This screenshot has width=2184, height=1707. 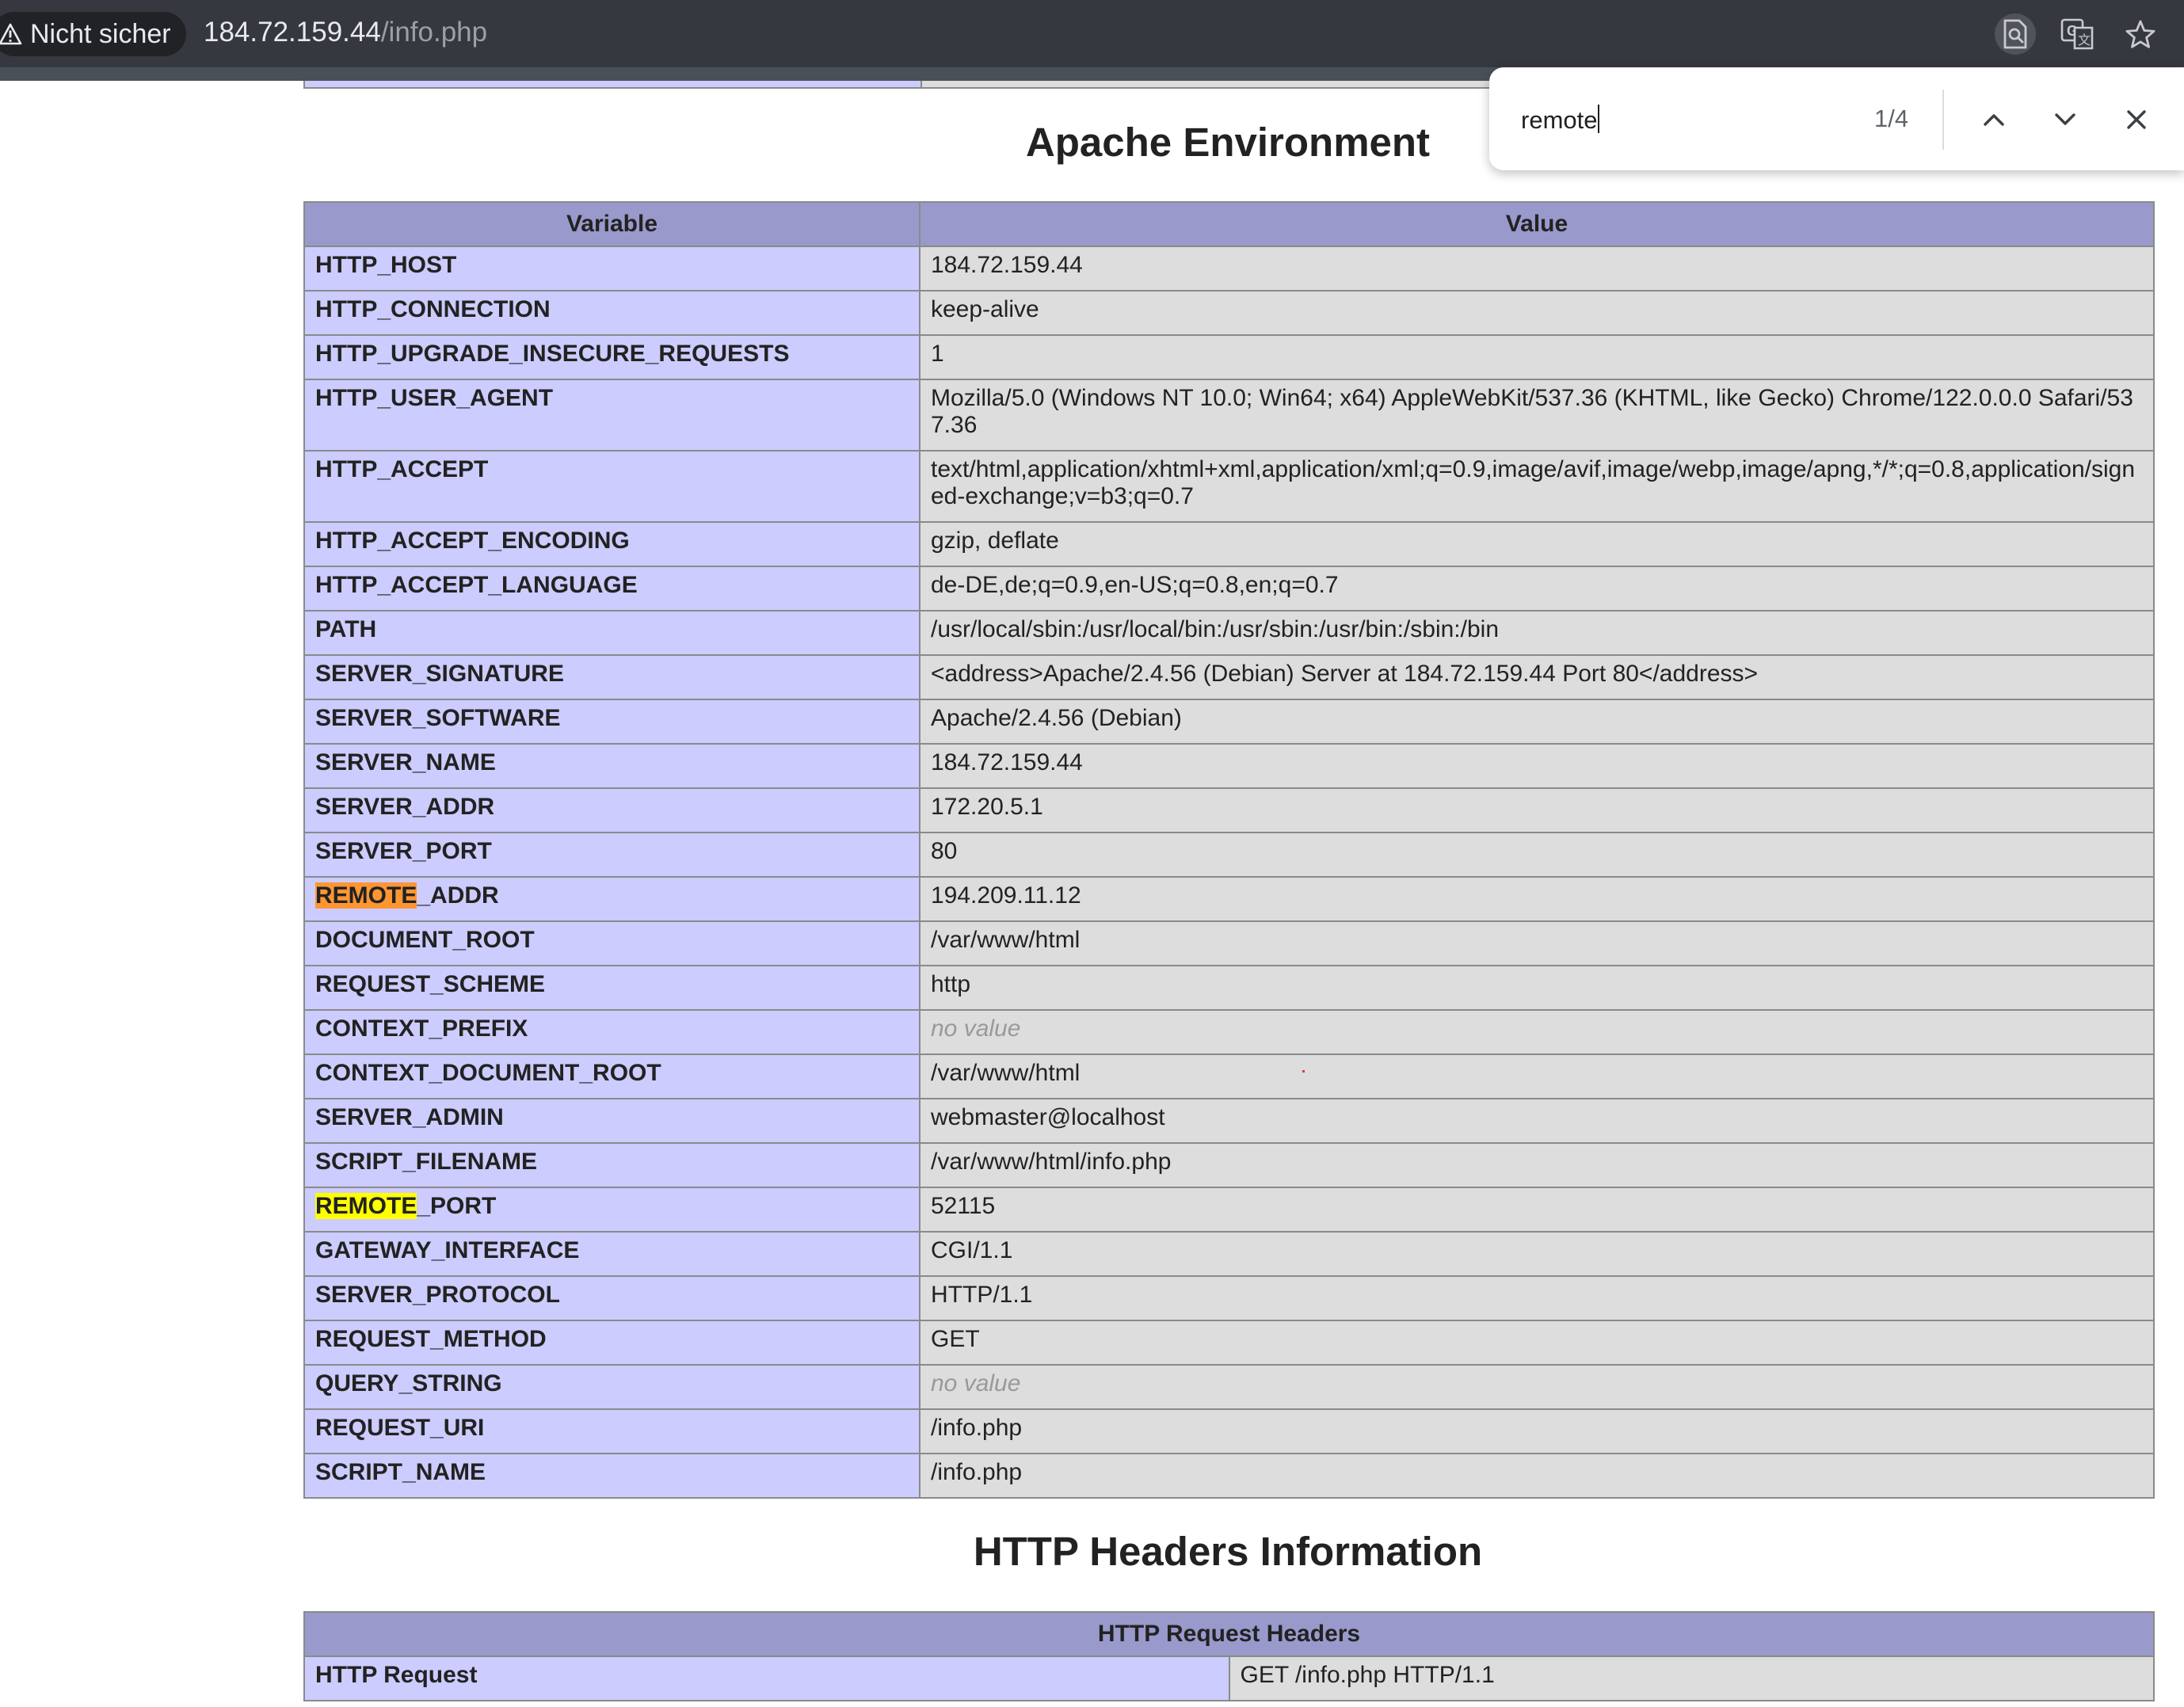 I want to click on translate-button: G 文, so click(x=2077, y=34).